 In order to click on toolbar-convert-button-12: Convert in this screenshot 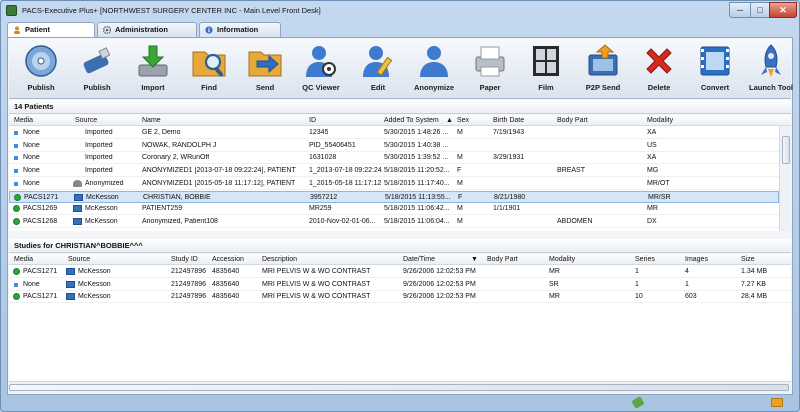, I will do `click(715, 70)`.